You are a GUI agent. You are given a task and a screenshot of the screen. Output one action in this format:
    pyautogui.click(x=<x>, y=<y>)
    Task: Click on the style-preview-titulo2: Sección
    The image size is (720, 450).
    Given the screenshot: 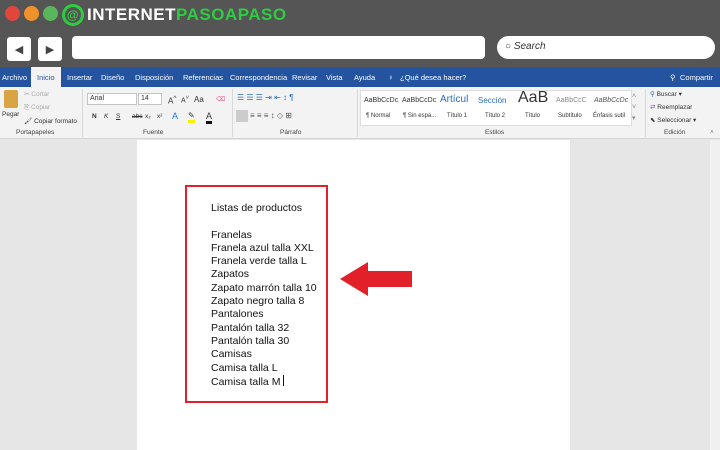 What is the action you would take?
    pyautogui.click(x=492, y=100)
    